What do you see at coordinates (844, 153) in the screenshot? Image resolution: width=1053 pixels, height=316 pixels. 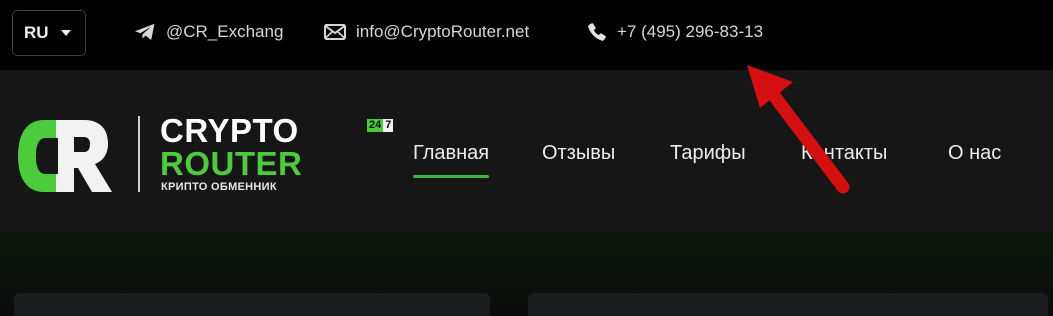 I see `nav-item-contacts: Контакты` at bounding box center [844, 153].